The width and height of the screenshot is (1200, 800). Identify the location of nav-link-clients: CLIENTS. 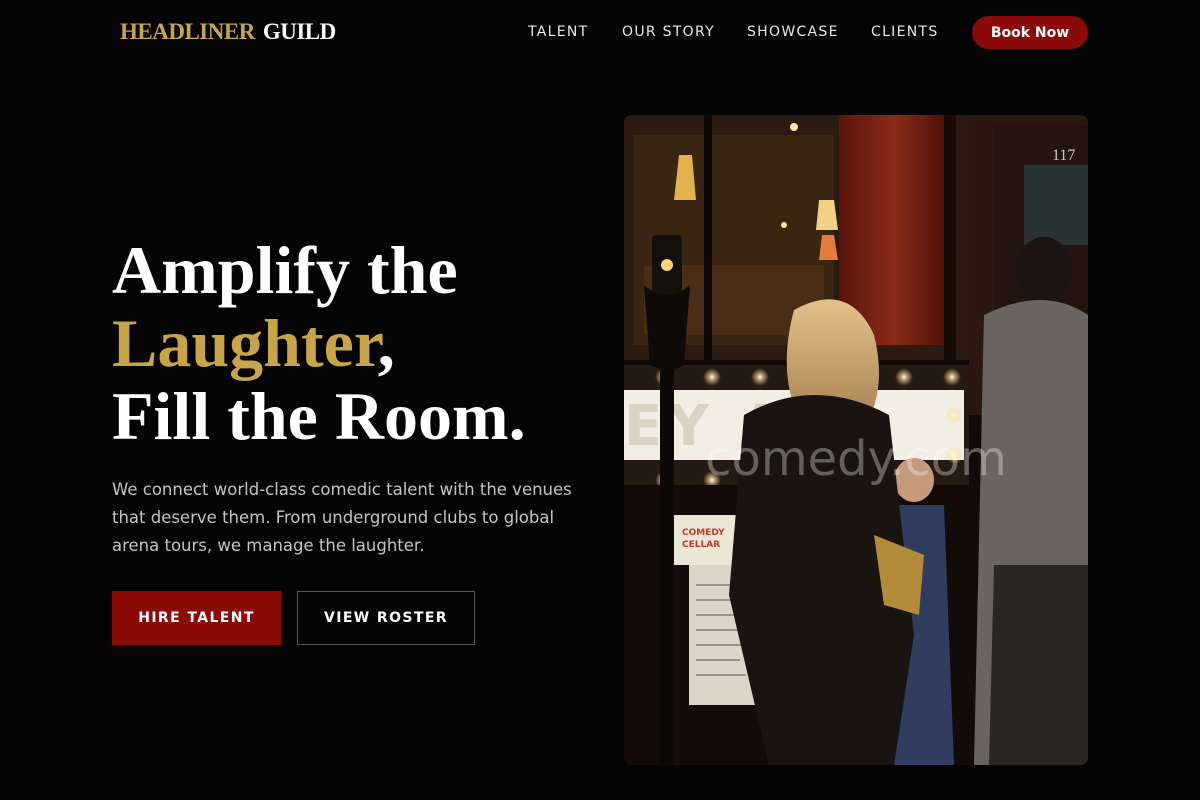
(905, 32).